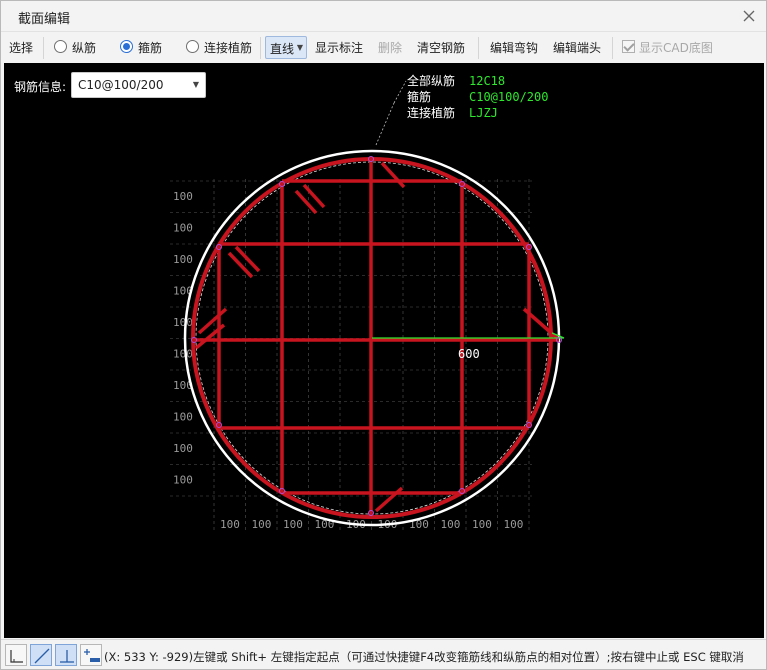  What do you see at coordinates (431, 80) in the screenshot?
I see `legend-key: 全部纵筋` at bounding box center [431, 80].